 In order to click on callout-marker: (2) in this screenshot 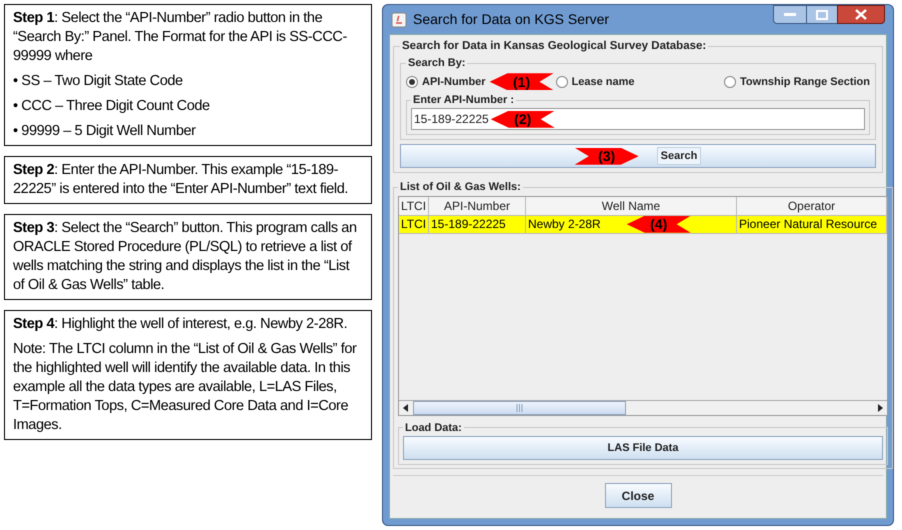, I will do `click(522, 119)`.